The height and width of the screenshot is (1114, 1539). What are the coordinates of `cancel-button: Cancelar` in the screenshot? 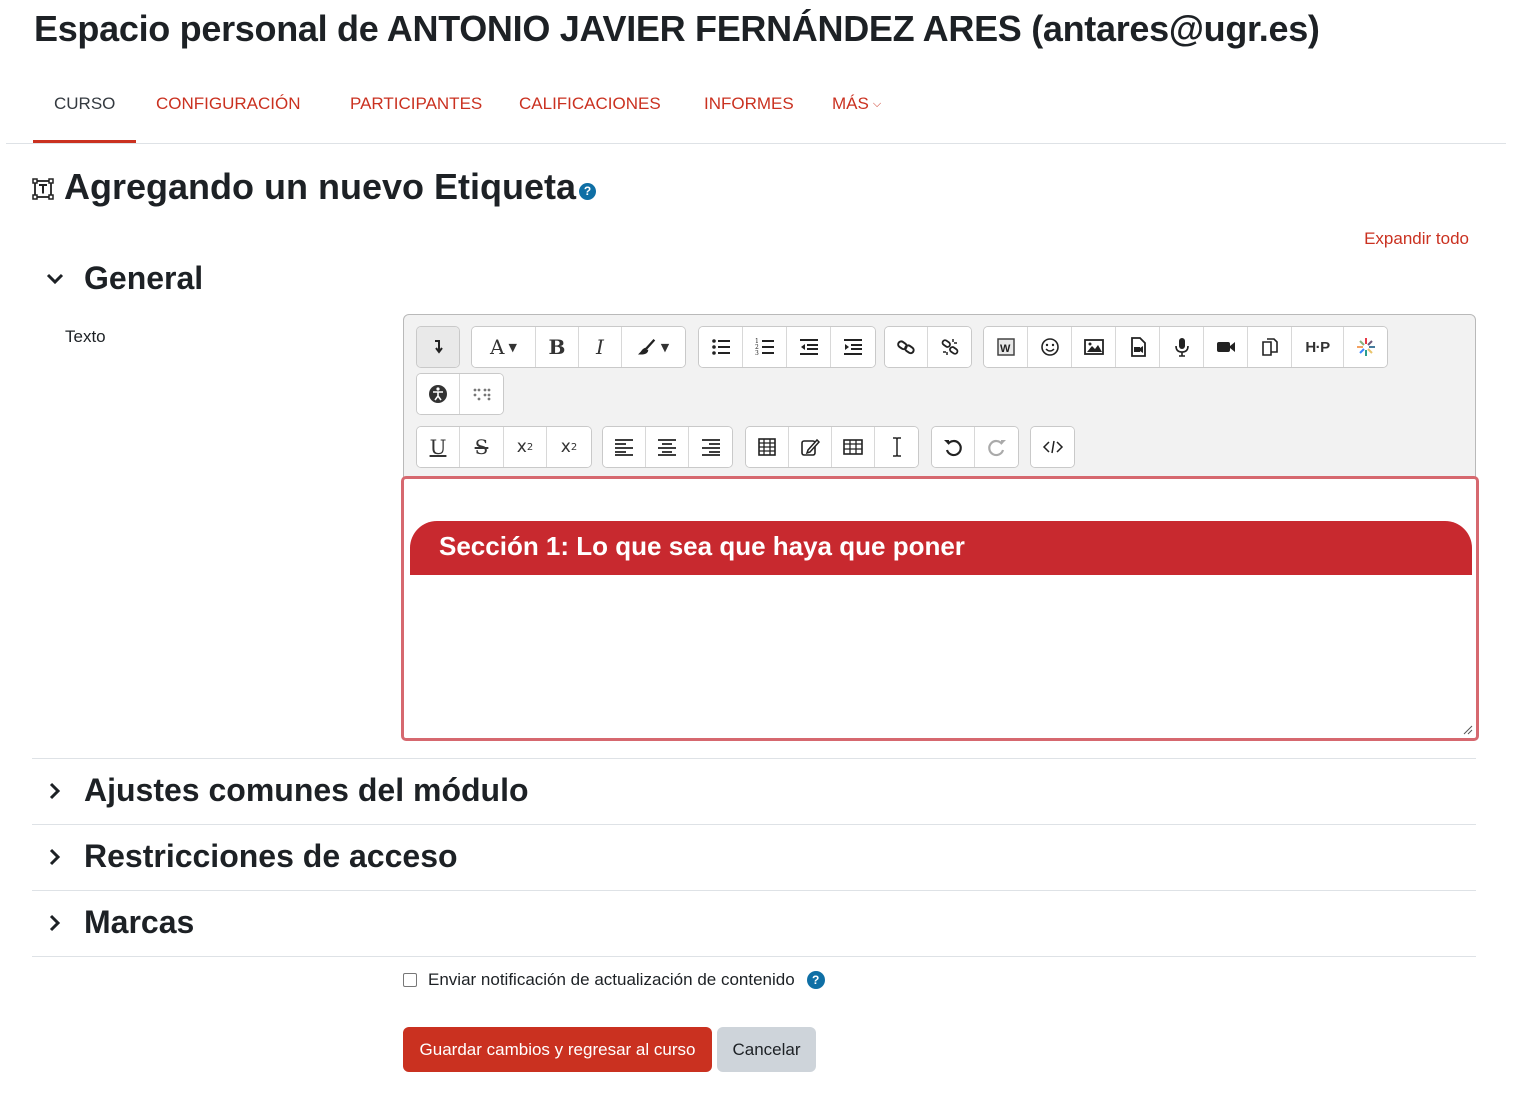 It's located at (766, 1049).